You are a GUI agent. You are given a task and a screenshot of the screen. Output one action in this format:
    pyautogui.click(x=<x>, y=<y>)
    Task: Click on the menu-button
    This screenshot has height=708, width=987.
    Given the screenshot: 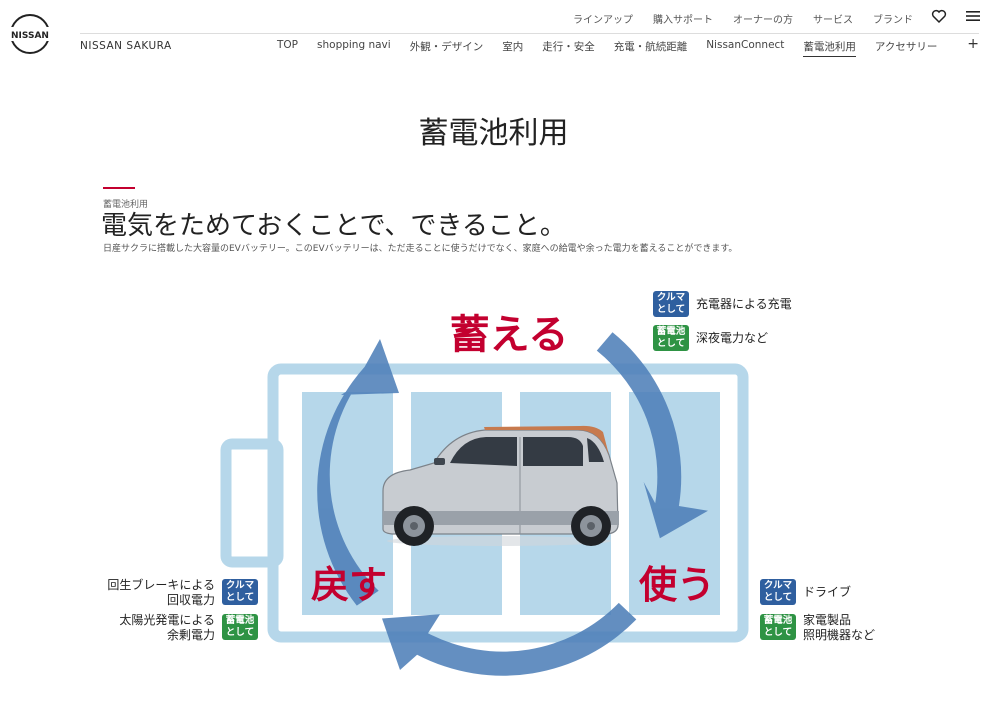 What is the action you would take?
    pyautogui.click(x=973, y=18)
    